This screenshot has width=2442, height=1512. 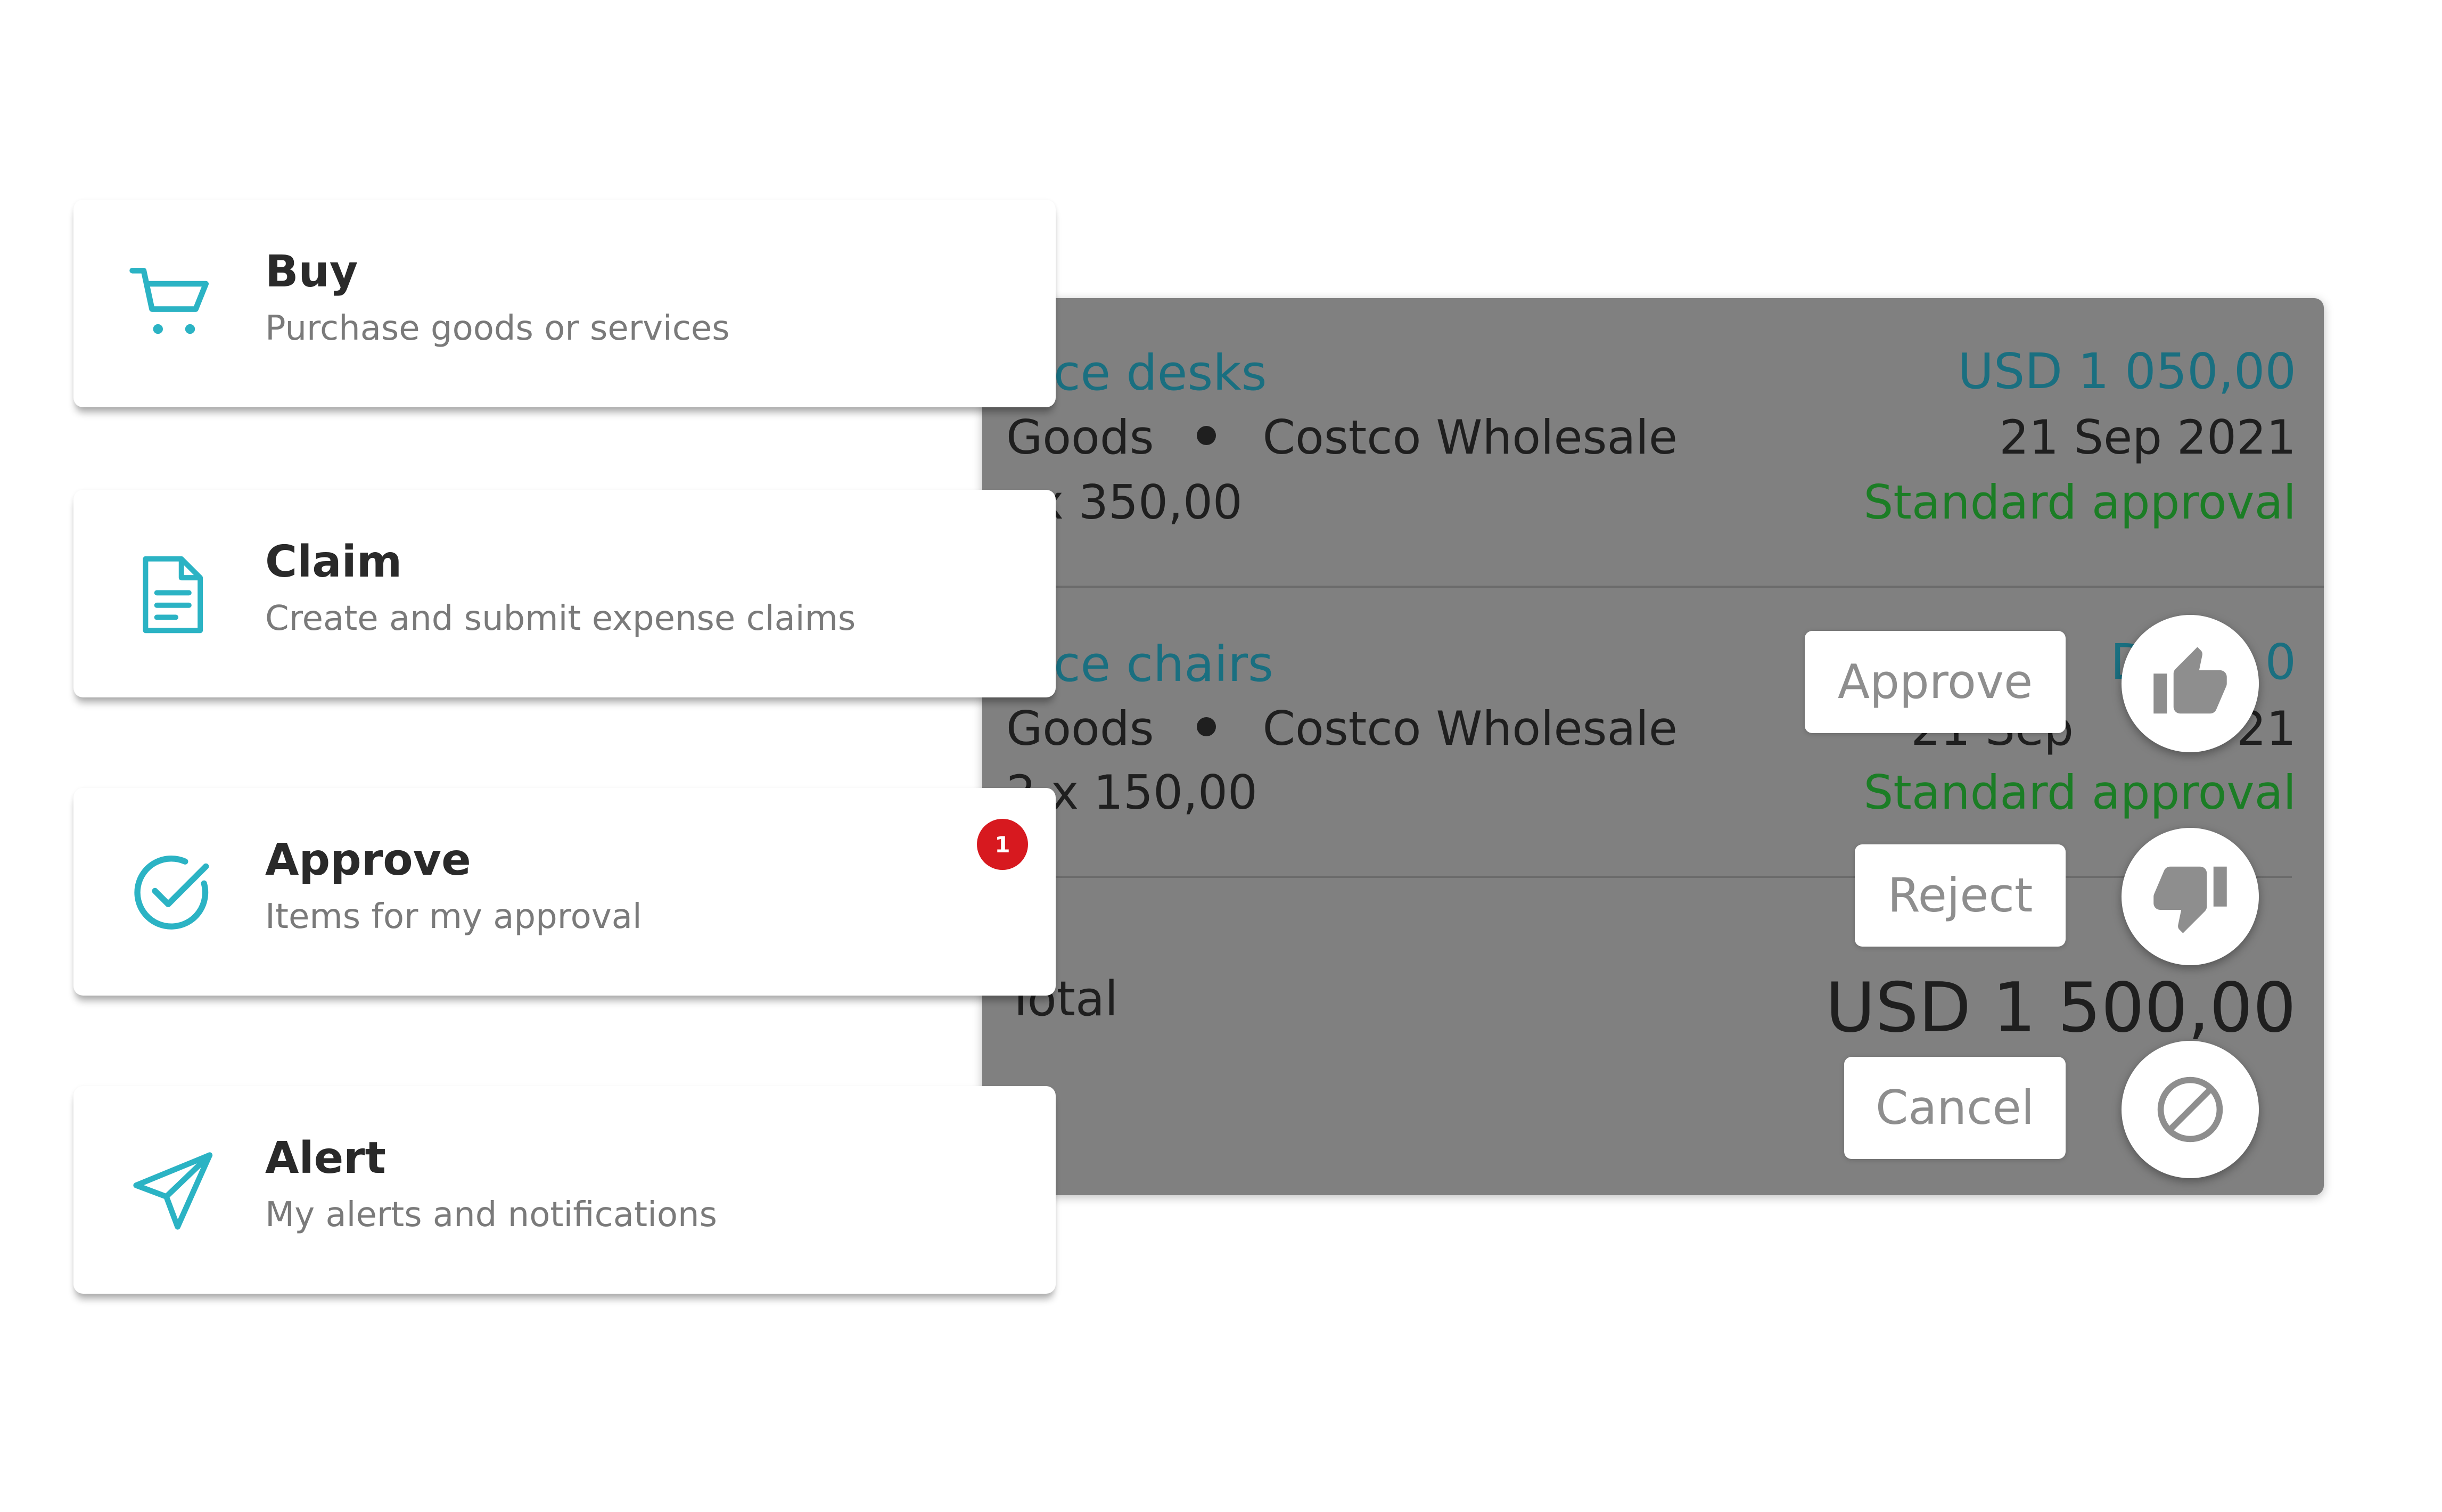 What do you see at coordinates (173, 1191) in the screenshot?
I see `send-icon` at bounding box center [173, 1191].